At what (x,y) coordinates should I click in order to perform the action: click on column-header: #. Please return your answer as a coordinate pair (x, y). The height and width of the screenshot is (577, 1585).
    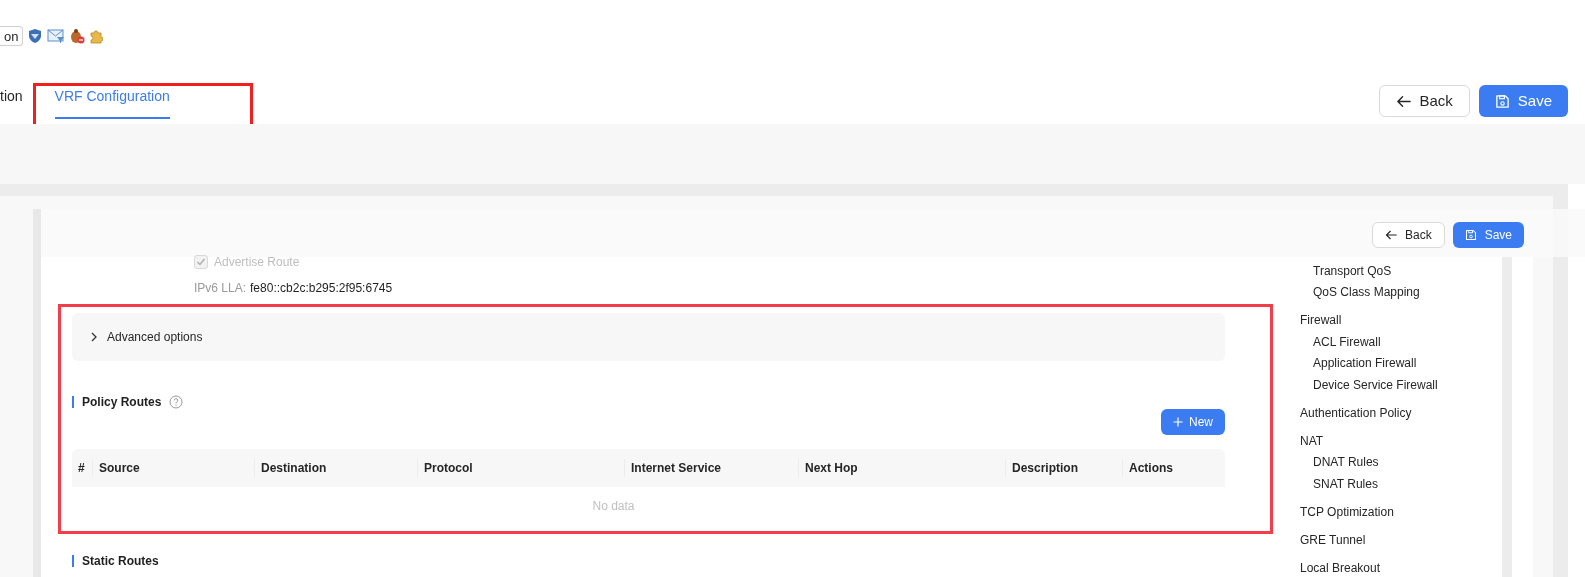
    Looking at the image, I should click on (81, 468).